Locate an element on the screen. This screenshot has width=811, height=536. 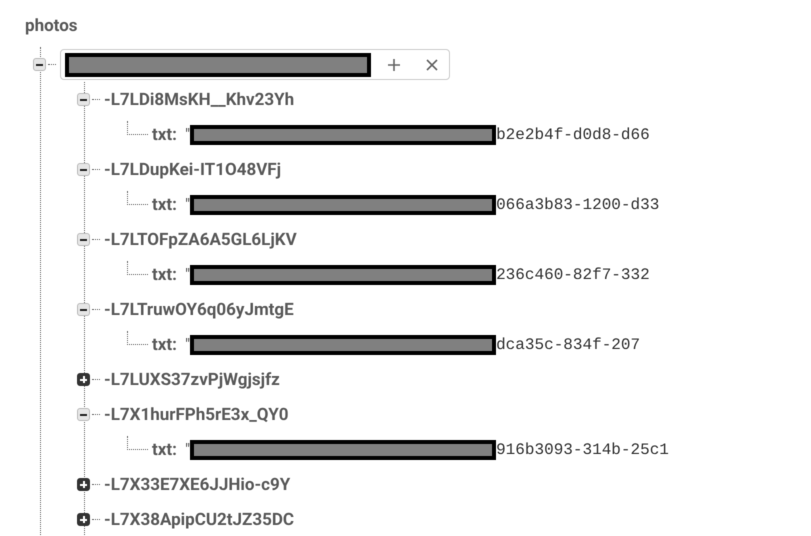
node-key: photos is located at coordinates (405, 19).